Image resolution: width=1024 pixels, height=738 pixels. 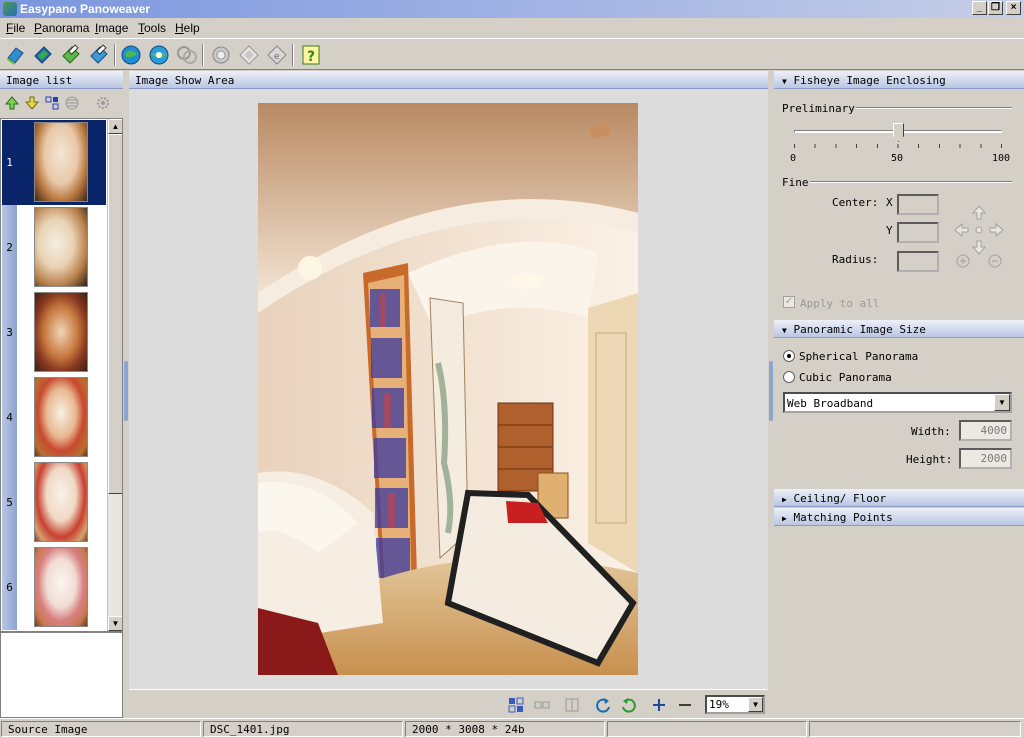 What do you see at coordinates (72, 103) in the screenshot?
I see `rotate-icon` at bounding box center [72, 103].